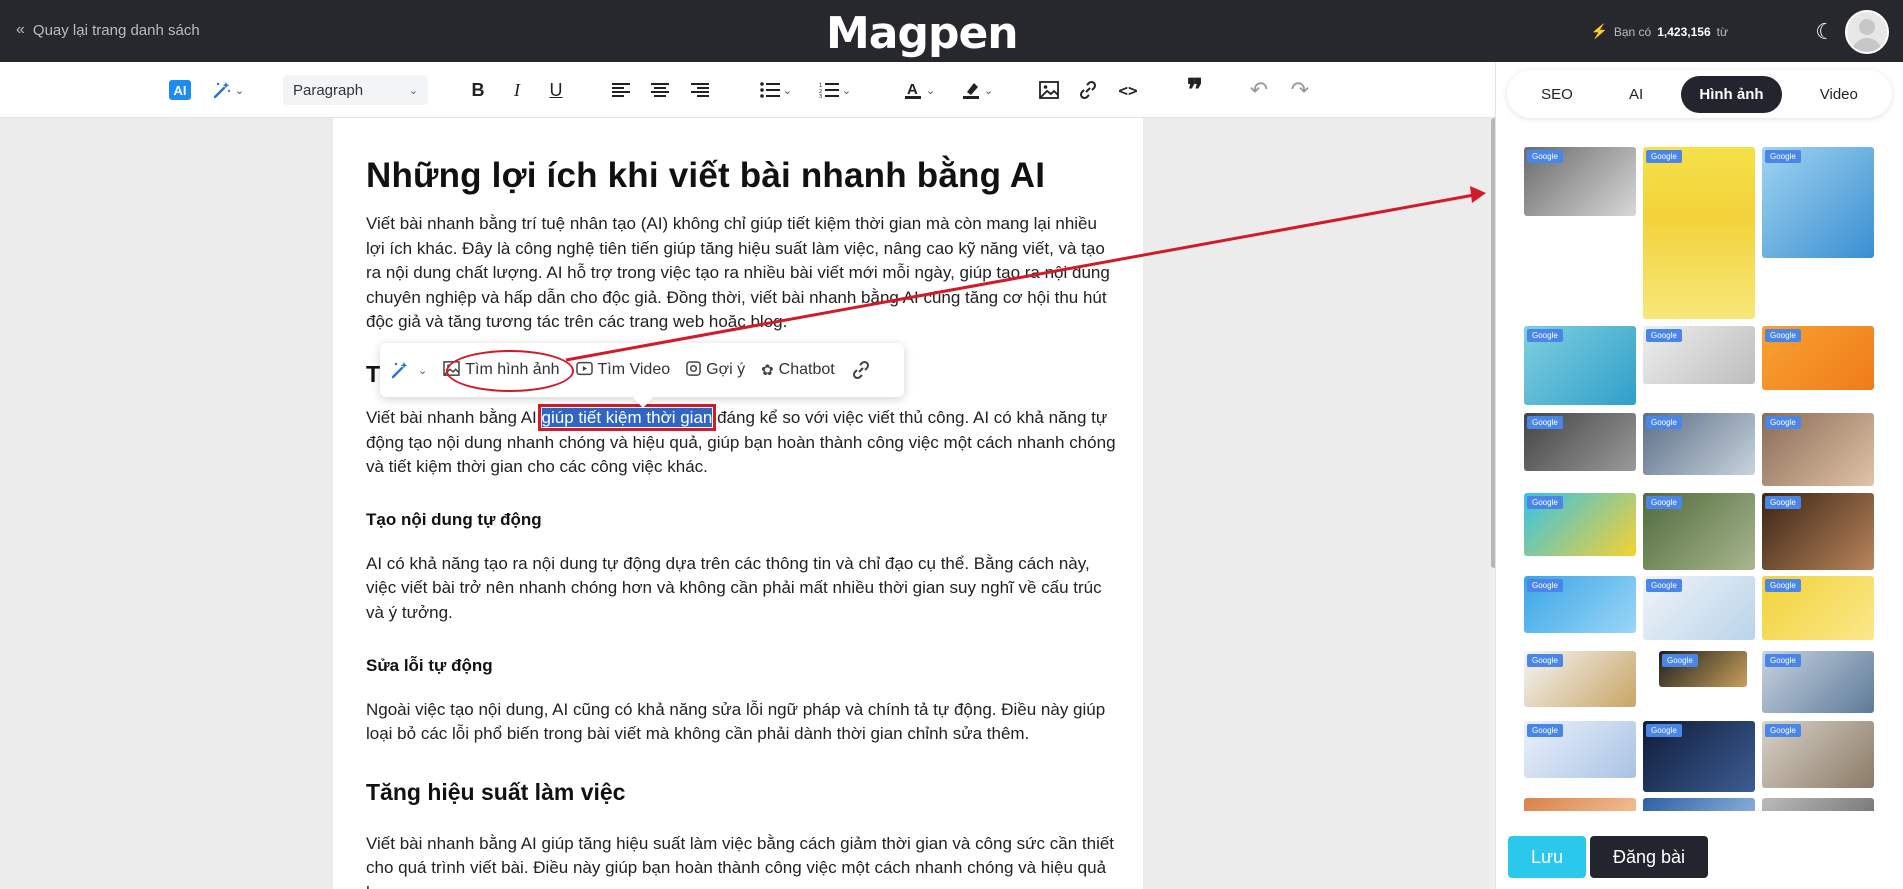 Image resolution: width=1903 pixels, height=889 pixels. Describe the element at coordinates (1839, 94) in the screenshot. I see `tab-video: Video` at that location.